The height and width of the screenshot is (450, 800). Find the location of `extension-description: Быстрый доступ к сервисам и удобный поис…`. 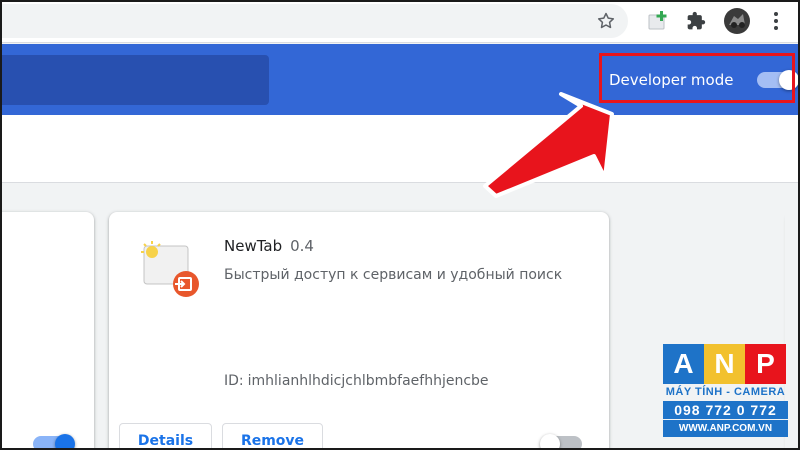

extension-description: Быстрый доступ к сервисам и удобный поис… is located at coordinates (393, 275).